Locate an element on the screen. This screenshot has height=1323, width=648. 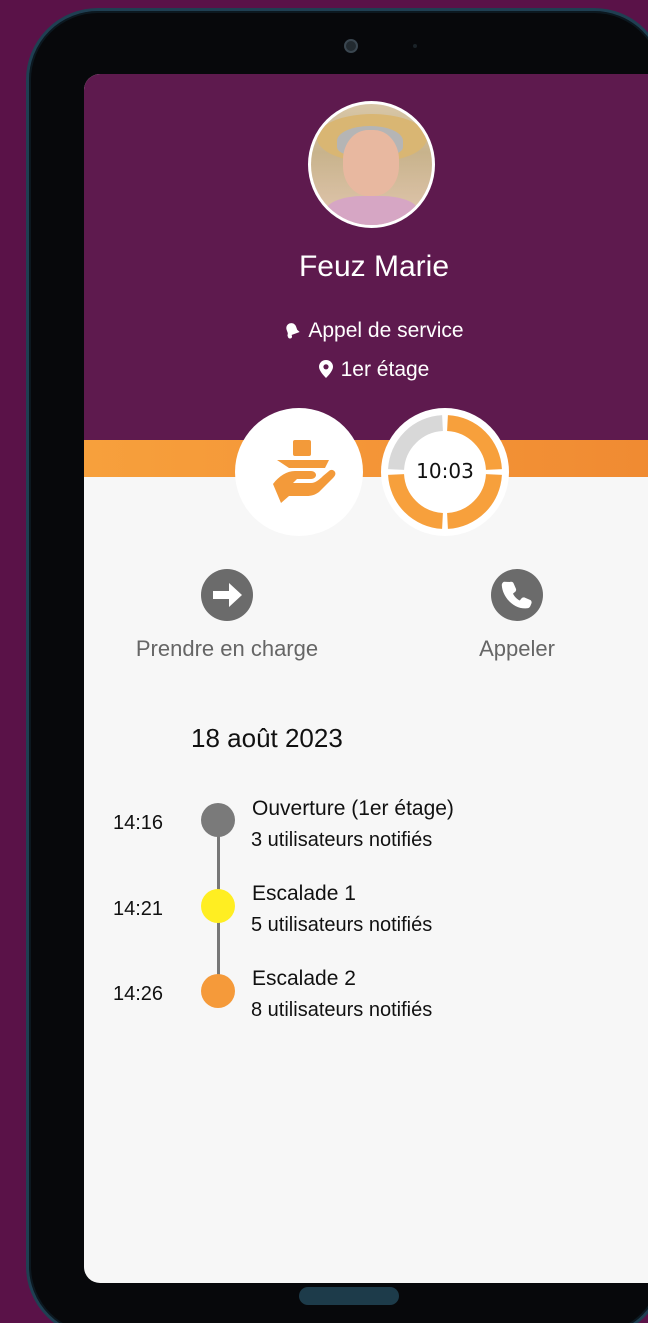
event-time: 14:16 is located at coordinates (138, 823).